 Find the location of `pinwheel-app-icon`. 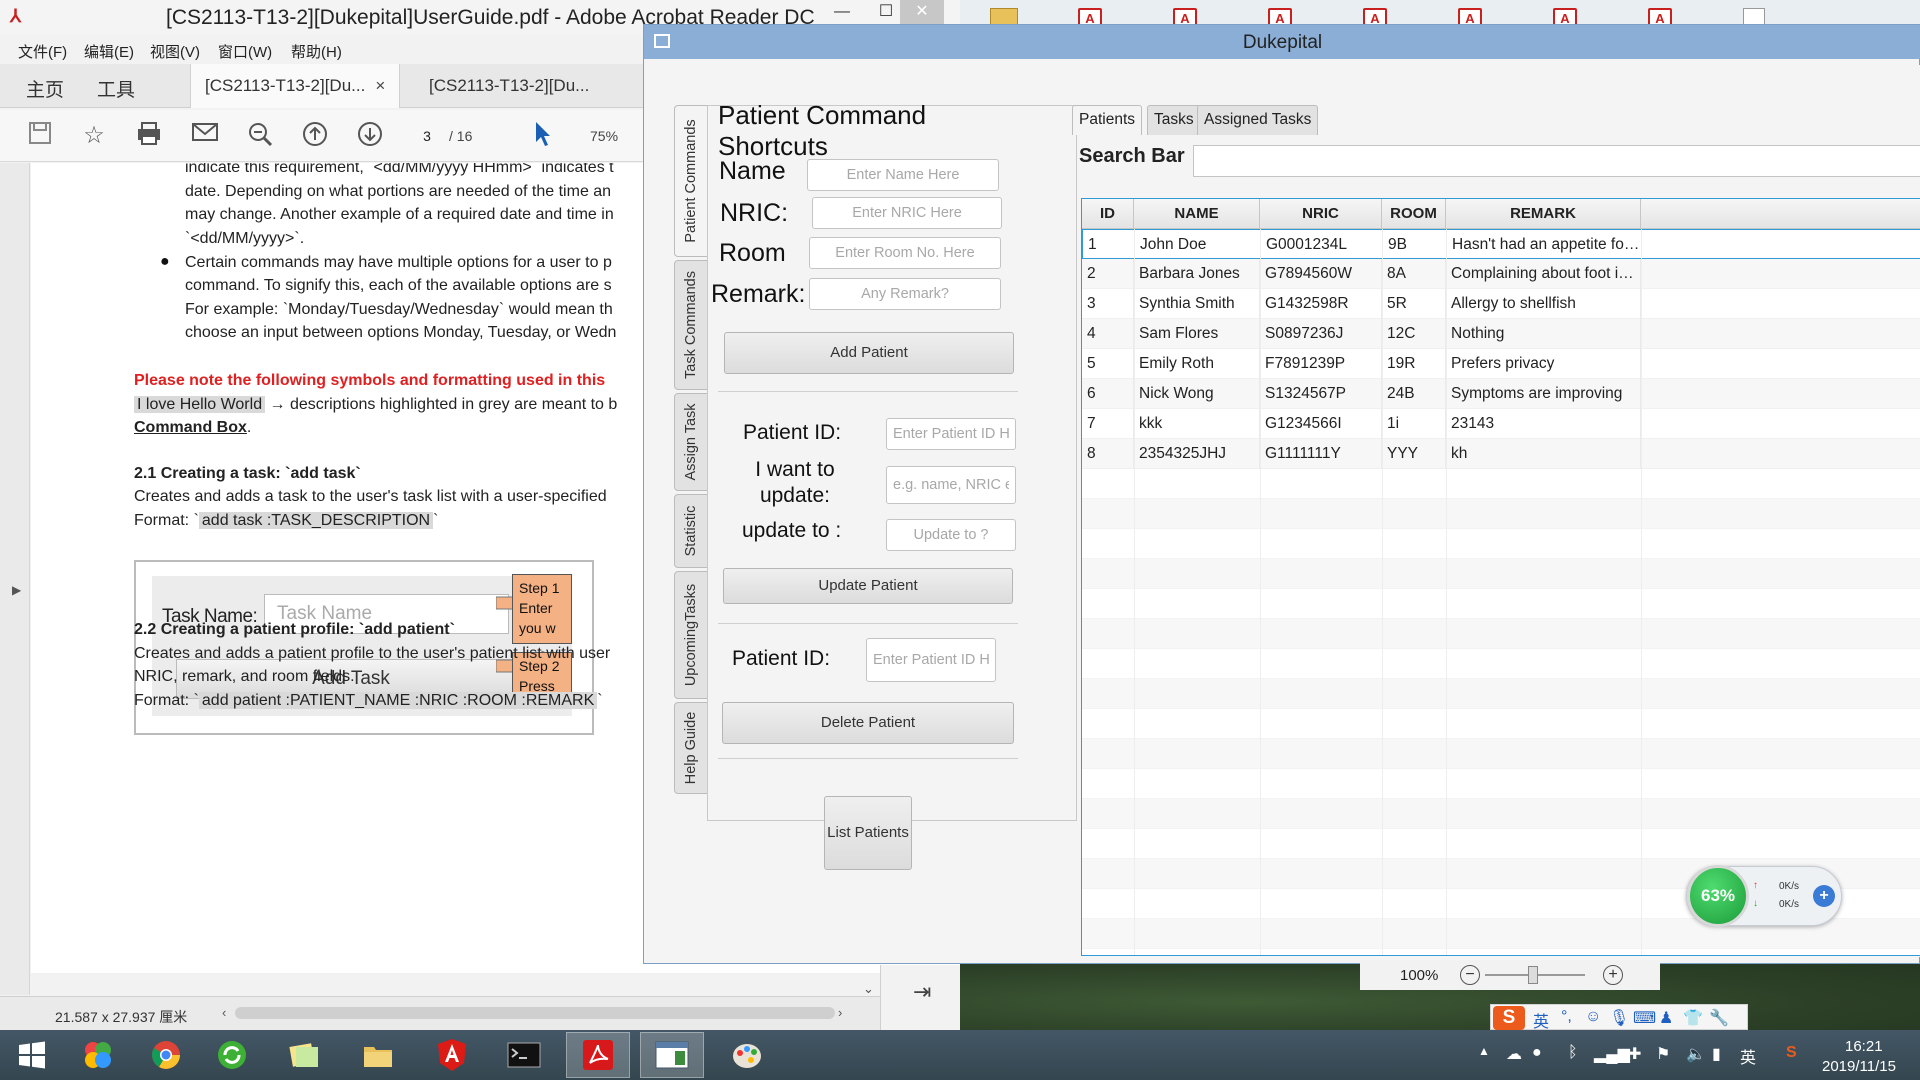

pinwheel-app-icon is located at coordinates (98, 1055).